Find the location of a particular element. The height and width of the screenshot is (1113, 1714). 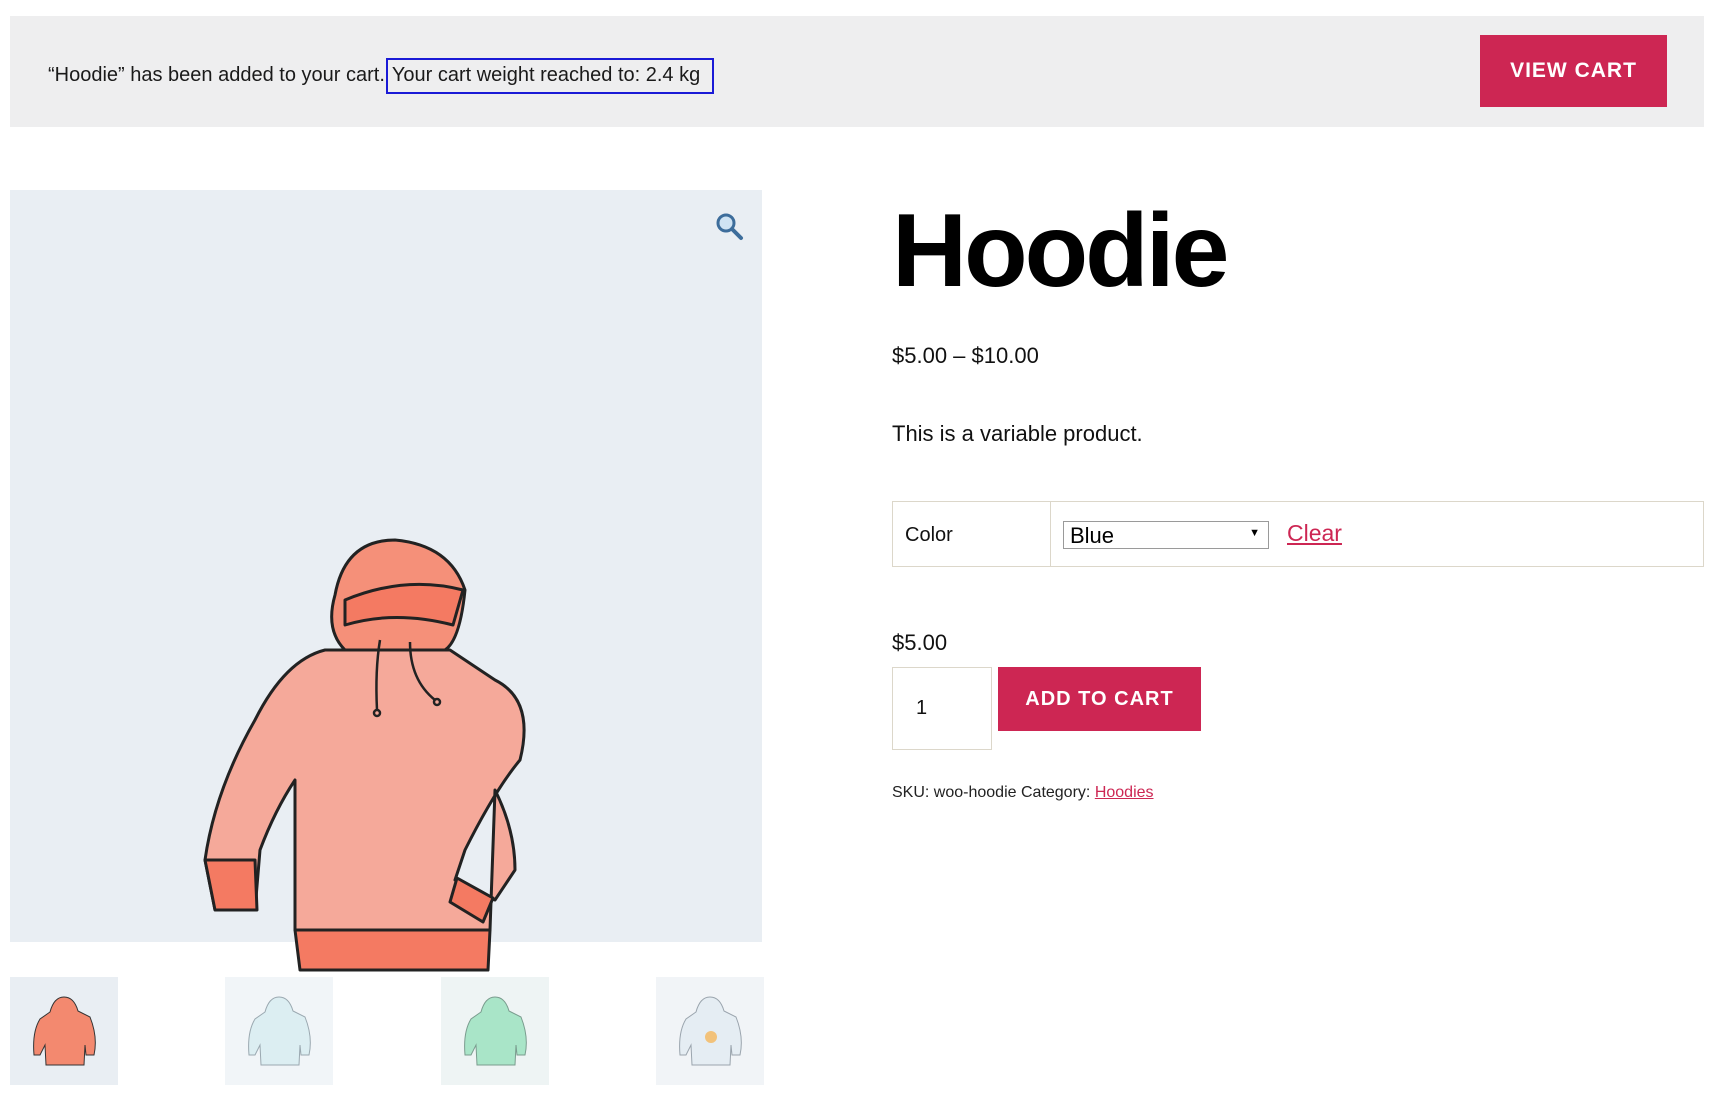

category-label: Category: is located at coordinates (1055, 792).